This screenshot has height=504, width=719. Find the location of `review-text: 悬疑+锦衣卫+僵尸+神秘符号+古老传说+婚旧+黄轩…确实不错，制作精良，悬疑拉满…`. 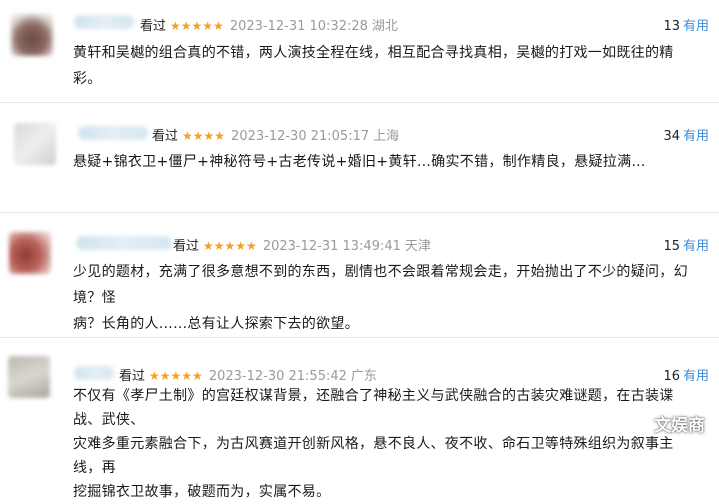

review-text: 悬疑+锦衣卫+僵尸+神秘符号+古老传说+婚旧+黄轩…确实不错，制作精良，悬疑拉满… is located at coordinates (383, 162).